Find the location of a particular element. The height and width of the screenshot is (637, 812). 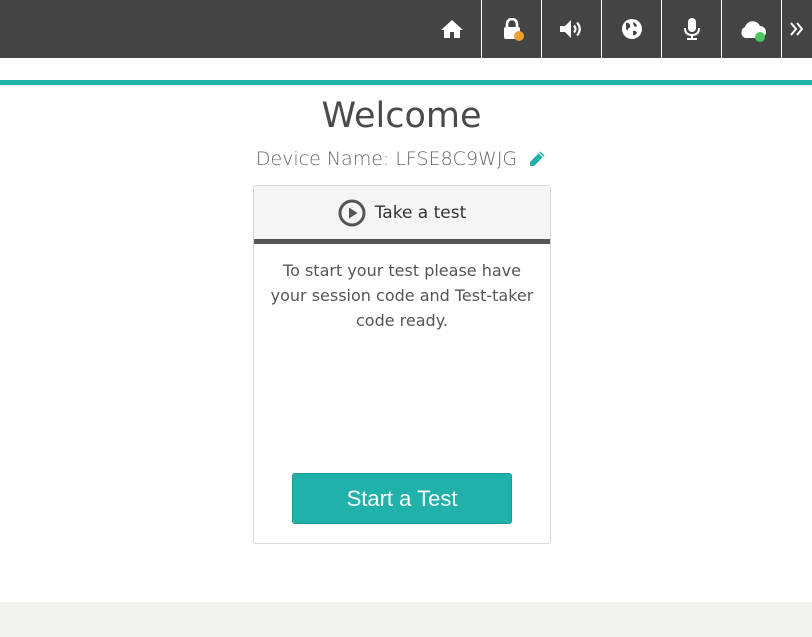

top-toolbar is located at coordinates (406, 29).